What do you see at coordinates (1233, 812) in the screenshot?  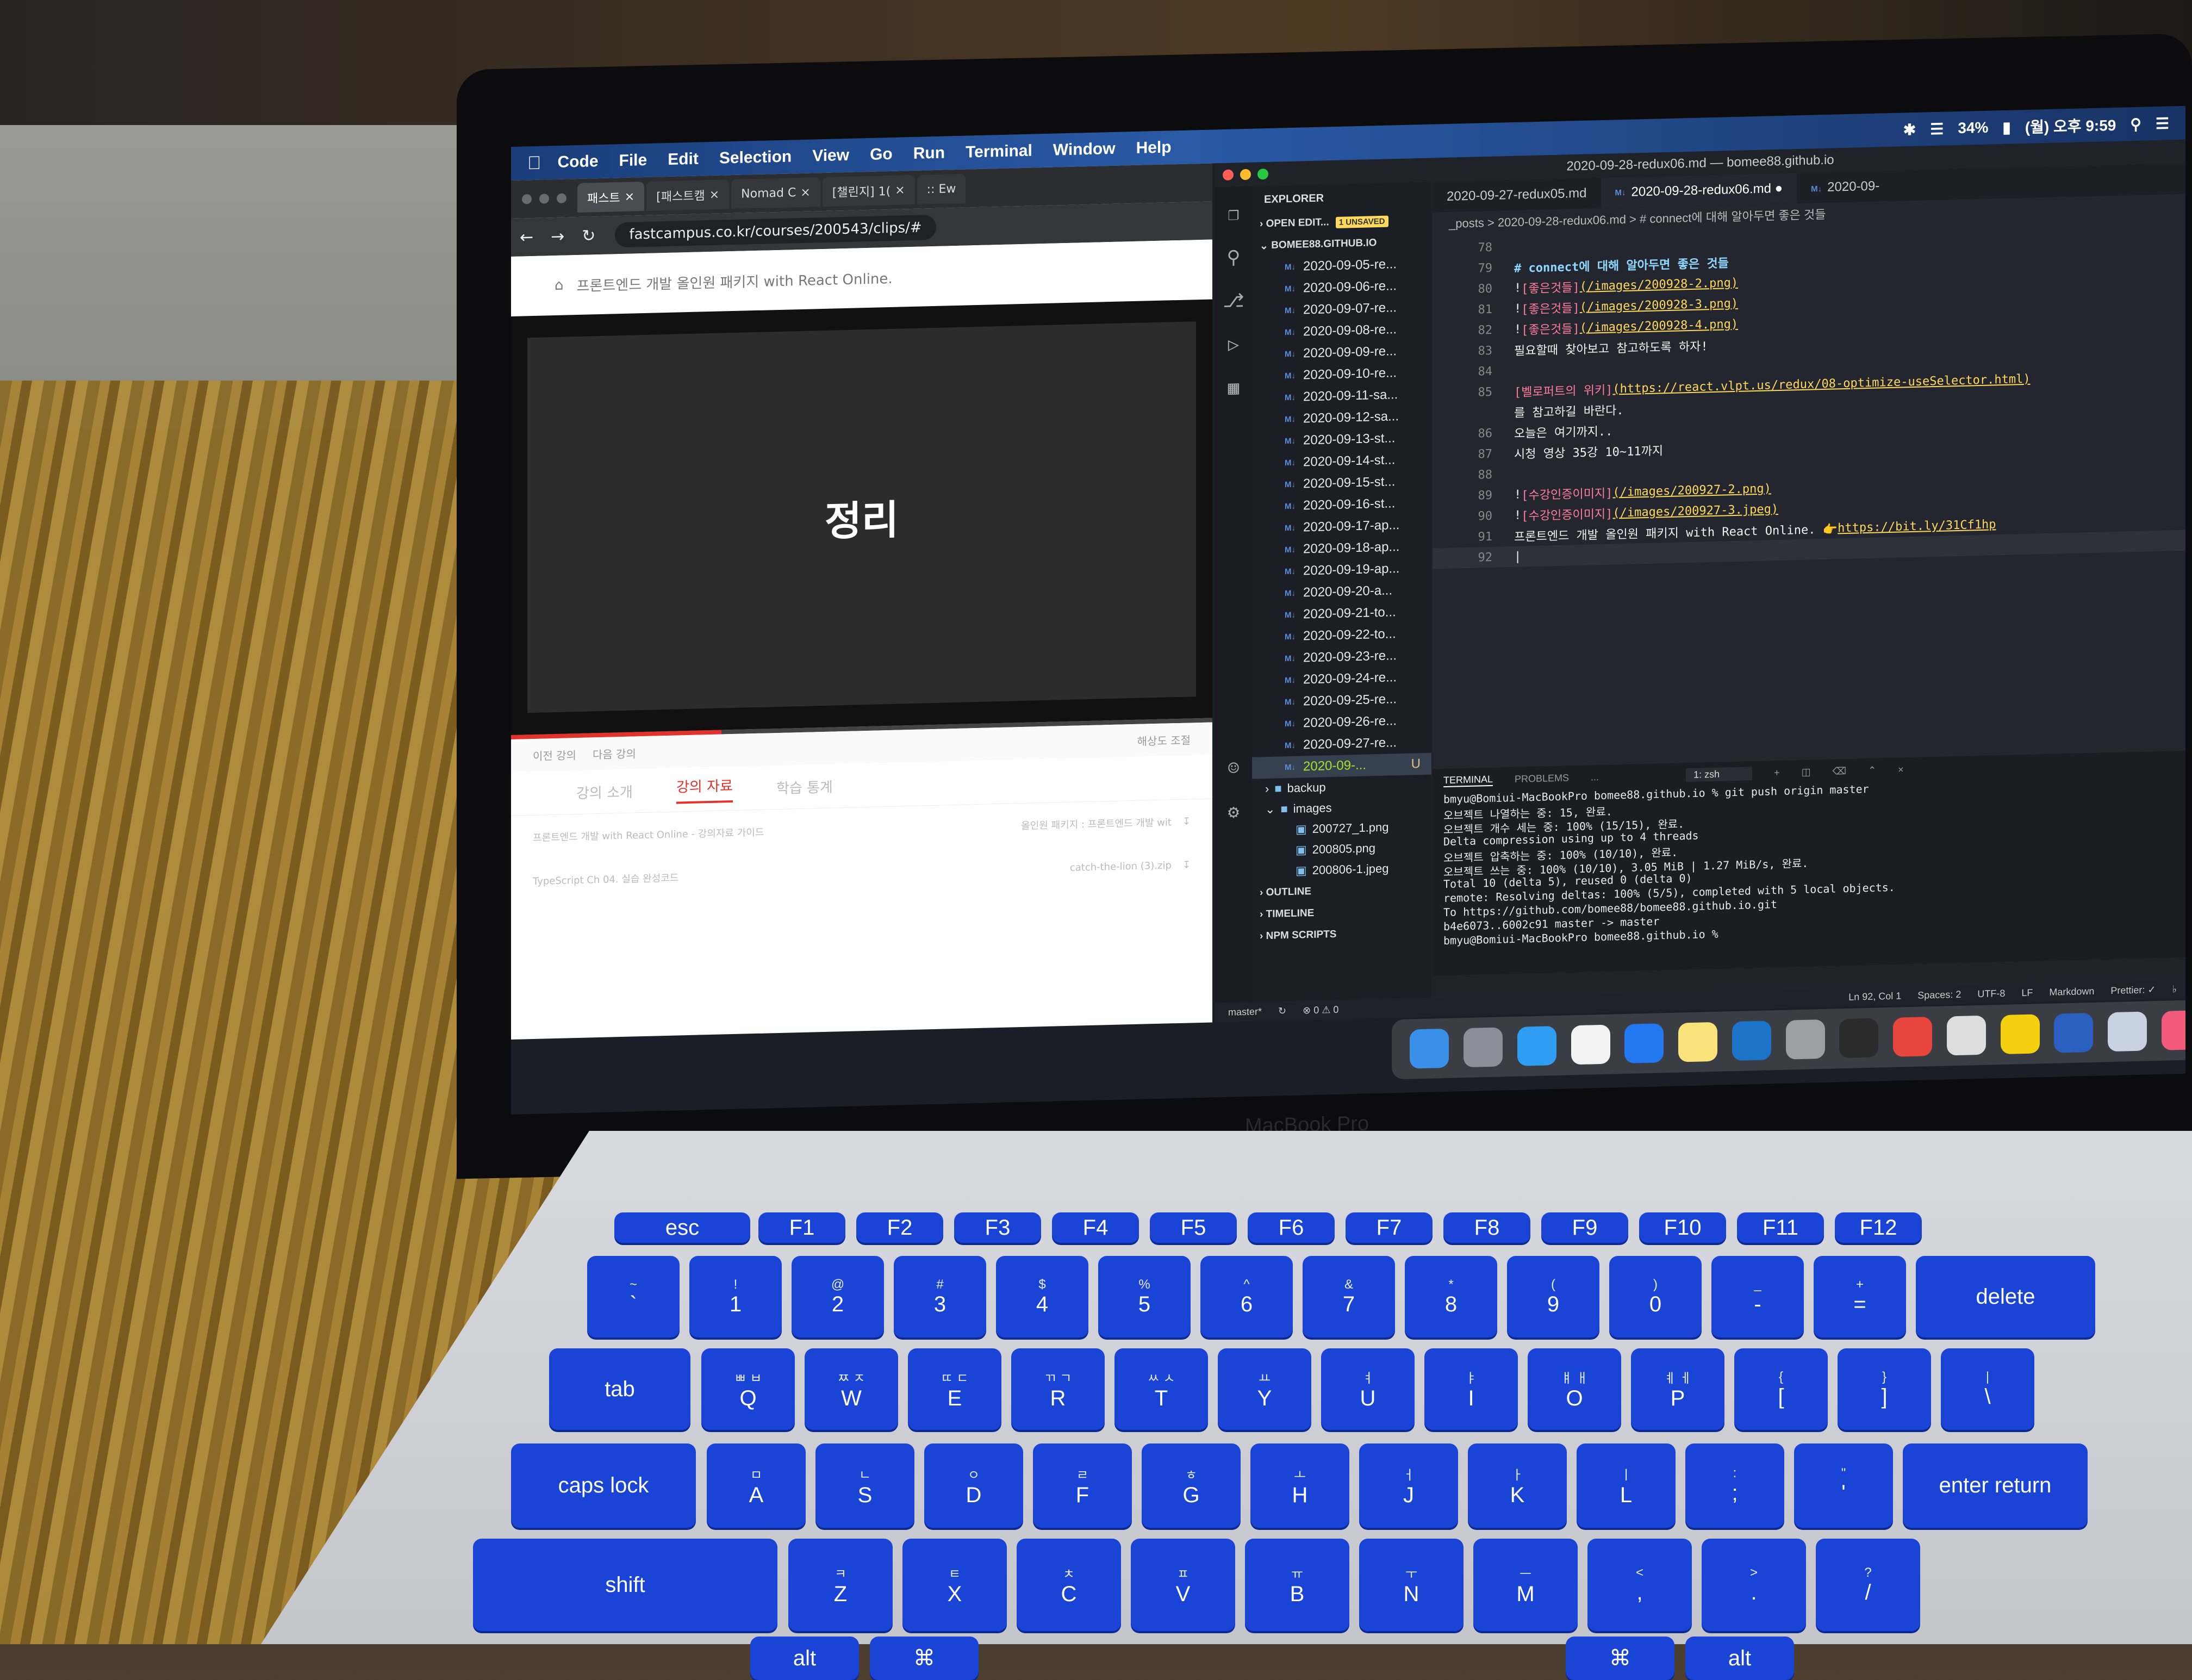 I see `gear-icon: ⚙` at bounding box center [1233, 812].